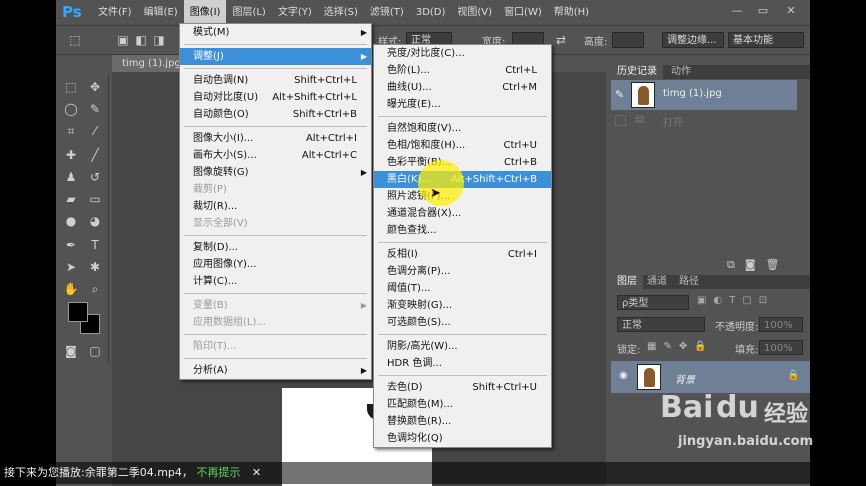 The image size is (866, 486). What do you see at coordinates (685, 378) in the screenshot?
I see `layer-name: 背景` at bounding box center [685, 378].